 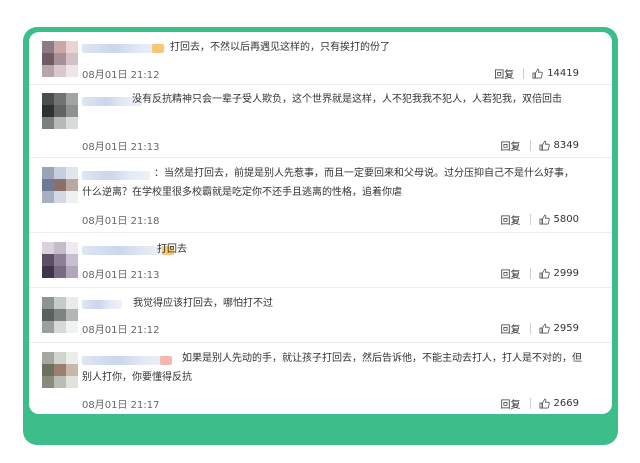 What do you see at coordinates (566, 219) in the screenshot?
I see `like-count: 5800` at bounding box center [566, 219].